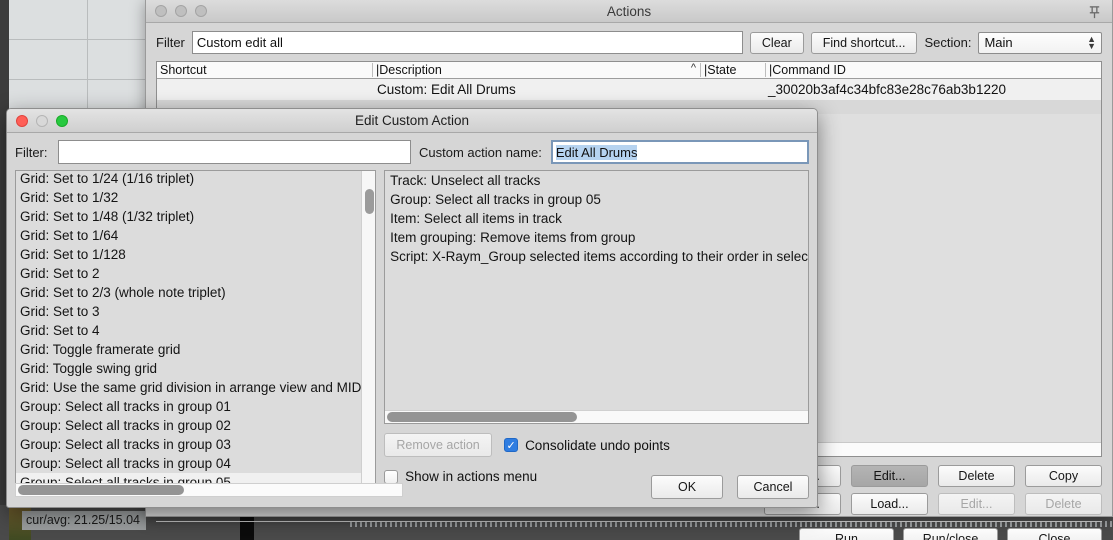 The height and width of the screenshot is (540, 1113). I want to click on delete-custom-action-button: Delete, so click(976, 476).